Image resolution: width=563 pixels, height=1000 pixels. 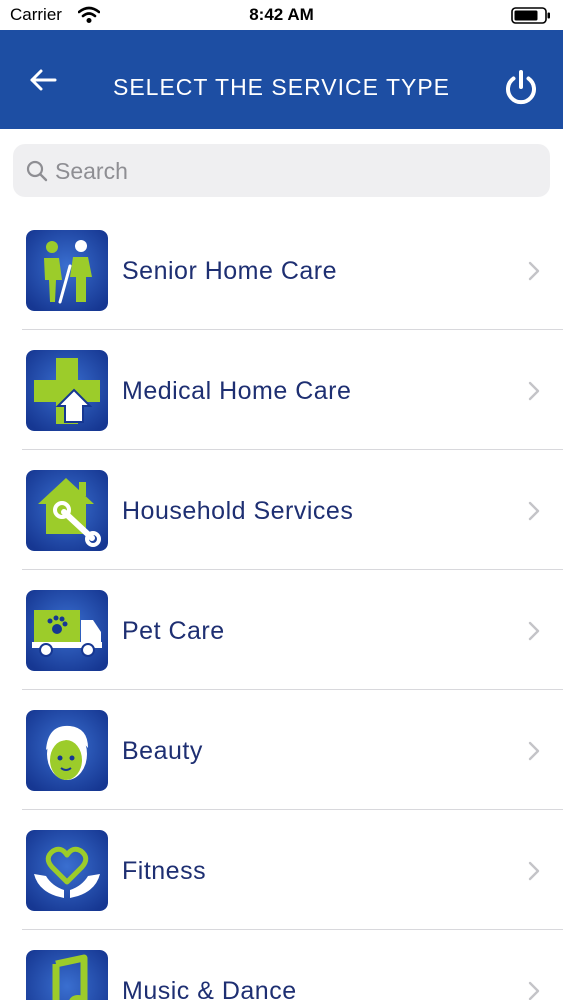 What do you see at coordinates (67, 975) in the screenshot?
I see `music-dance-icon` at bounding box center [67, 975].